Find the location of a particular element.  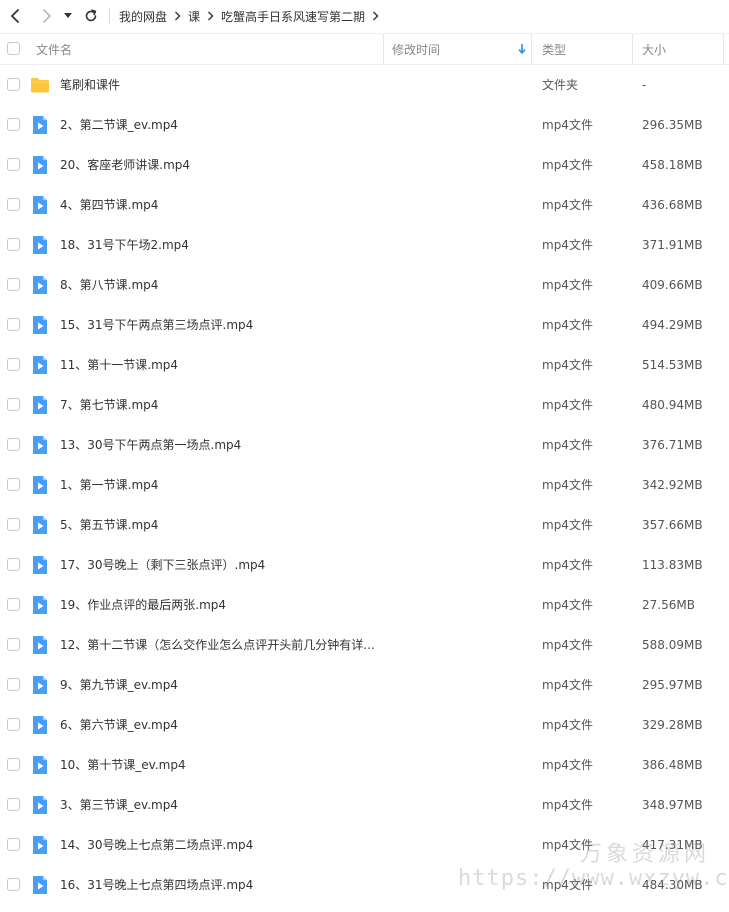

file-name: 13、30号下午两点第一场点.mp4 is located at coordinates (219, 445).